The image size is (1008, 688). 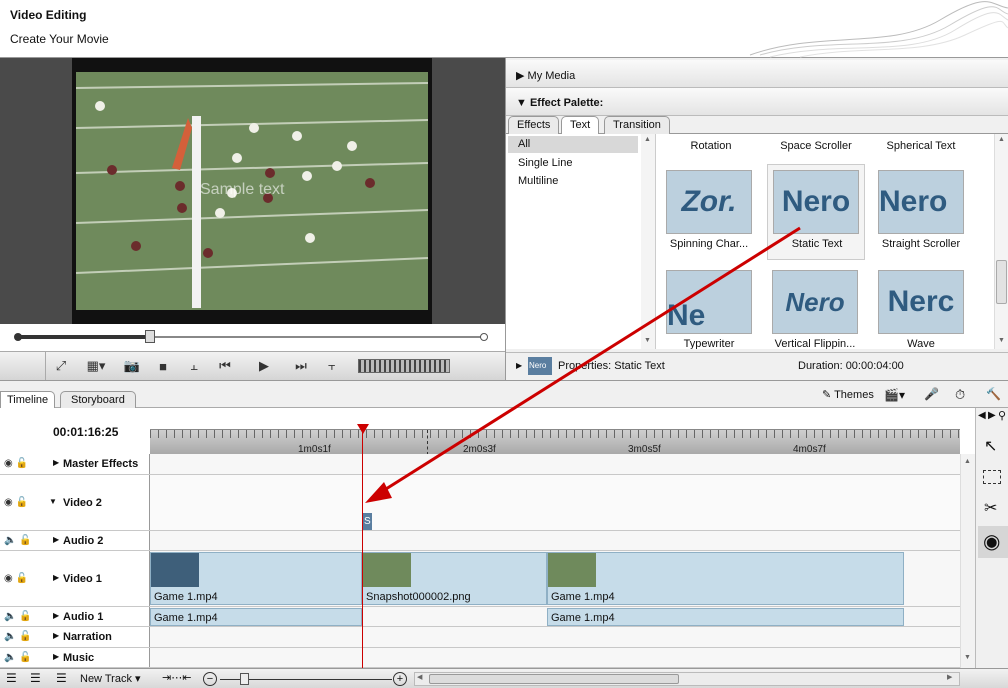 What do you see at coordinates (581, 241) in the screenshot?
I see `category-list: All Single Line Multiline` at bounding box center [581, 241].